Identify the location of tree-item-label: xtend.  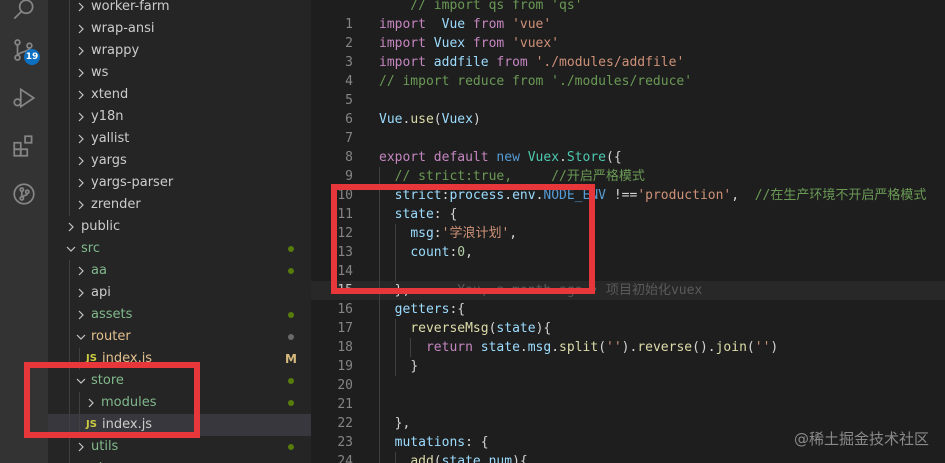
(110, 94).